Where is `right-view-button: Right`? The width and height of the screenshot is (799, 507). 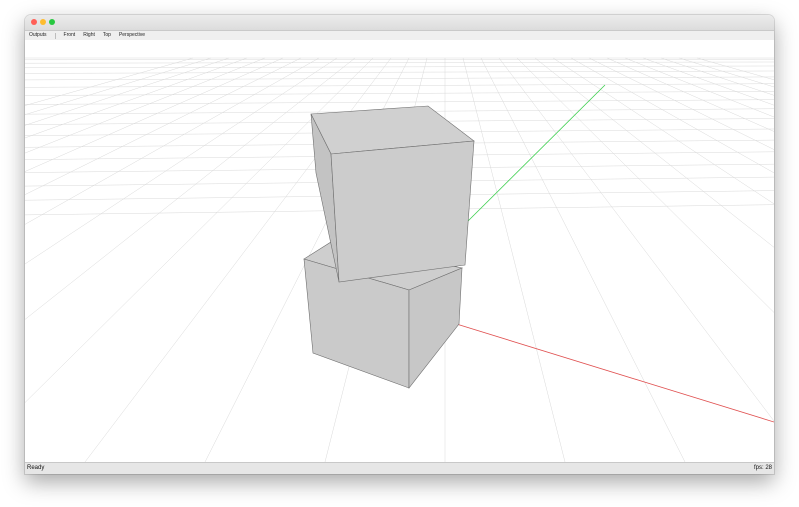 right-view-button: Right is located at coordinates (89, 35).